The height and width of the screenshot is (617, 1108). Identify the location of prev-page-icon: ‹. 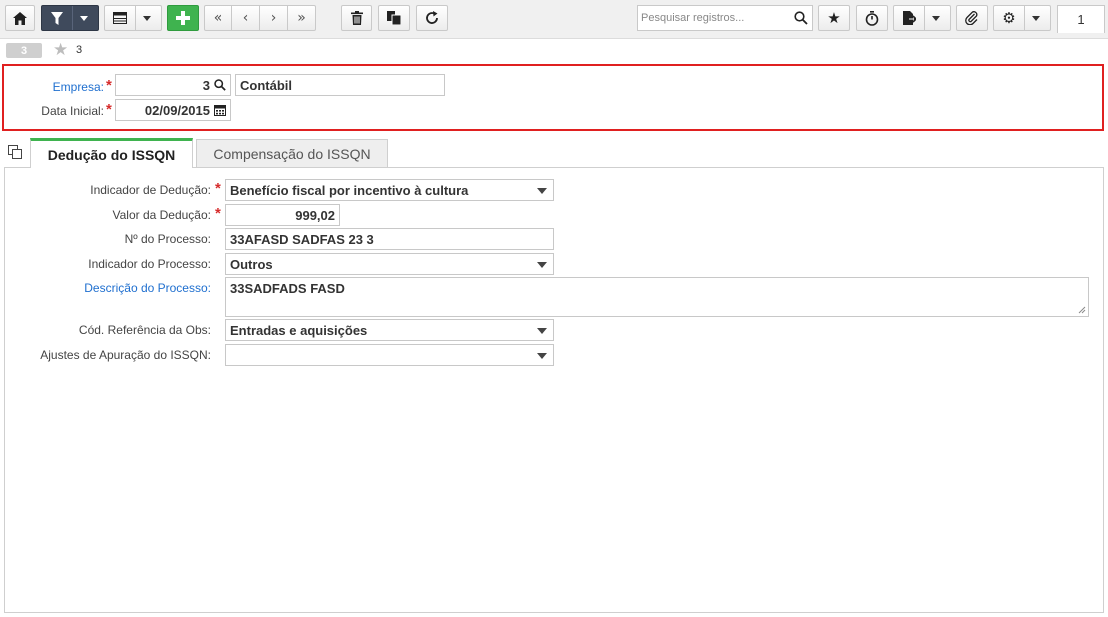
(245, 18).